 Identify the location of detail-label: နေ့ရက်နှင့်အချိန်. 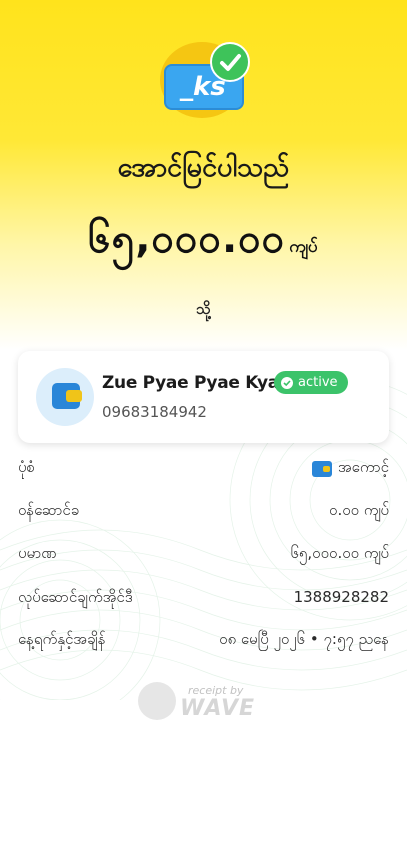
(62, 639).